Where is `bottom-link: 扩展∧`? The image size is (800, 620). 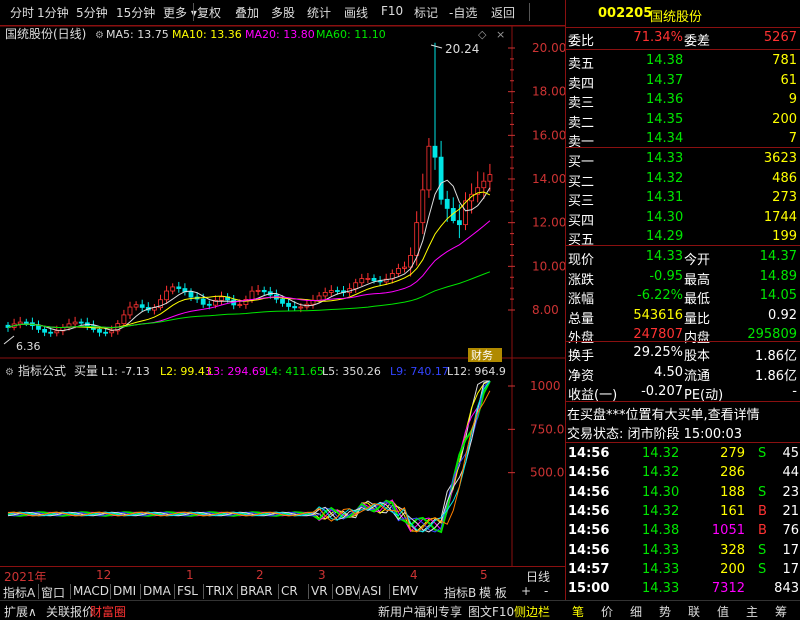 bottom-link: 扩展∧ is located at coordinates (20, 611).